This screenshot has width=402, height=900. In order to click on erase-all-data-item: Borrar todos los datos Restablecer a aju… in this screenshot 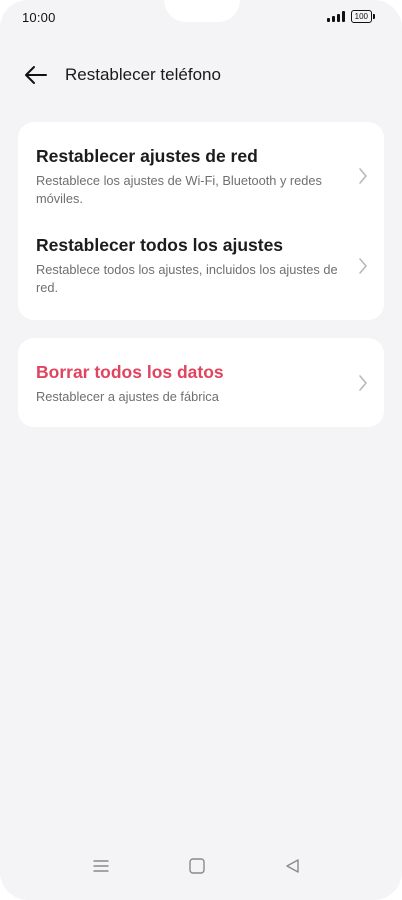, I will do `click(201, 382)`.